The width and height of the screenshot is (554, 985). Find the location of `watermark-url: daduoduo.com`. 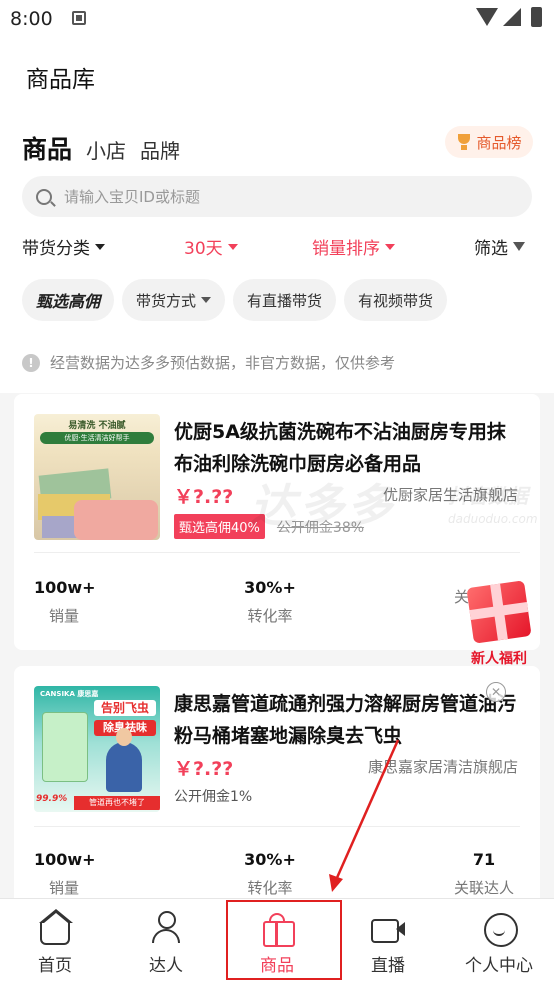

watermark-url: daduoduo.com is located at coordinates (493, 519).